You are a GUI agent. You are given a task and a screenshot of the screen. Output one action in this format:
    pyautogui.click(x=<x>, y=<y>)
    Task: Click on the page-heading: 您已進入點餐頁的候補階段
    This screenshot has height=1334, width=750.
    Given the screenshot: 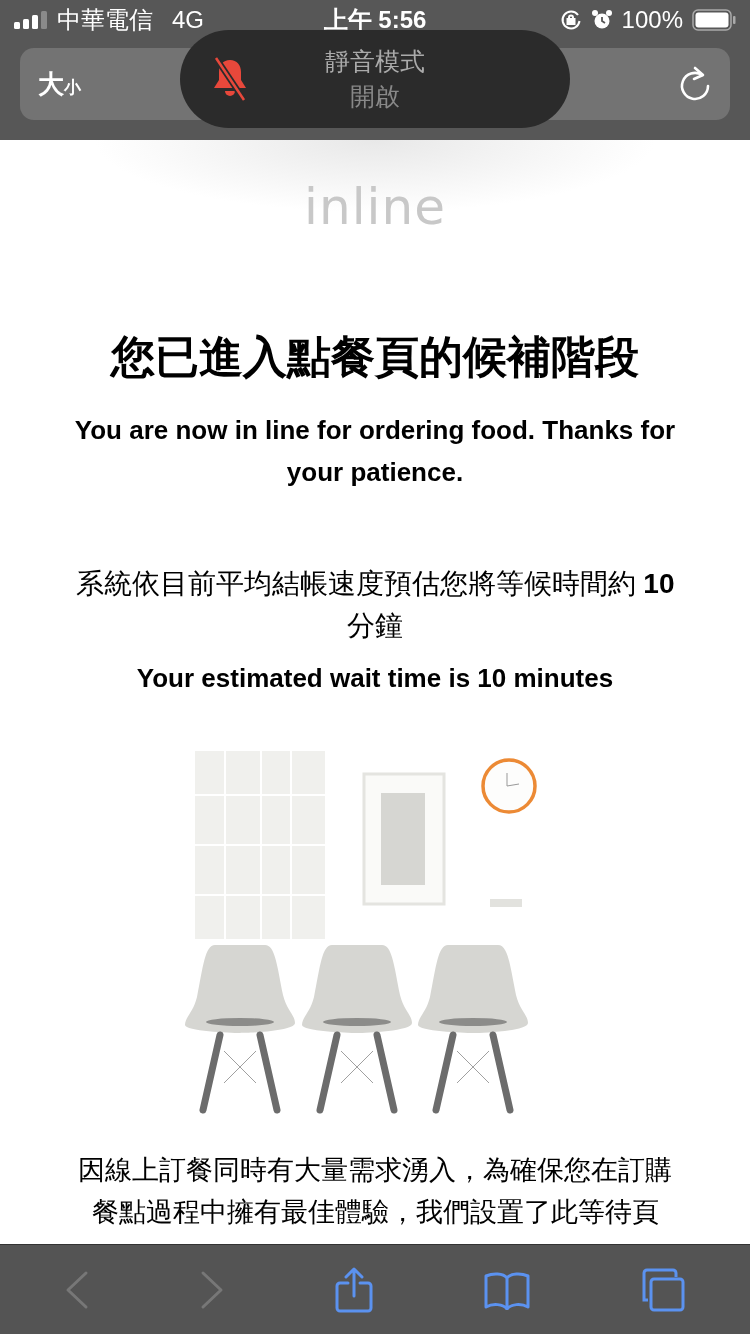 What is the action you would take?
    pyautogui.click(x=375, y=357)
    